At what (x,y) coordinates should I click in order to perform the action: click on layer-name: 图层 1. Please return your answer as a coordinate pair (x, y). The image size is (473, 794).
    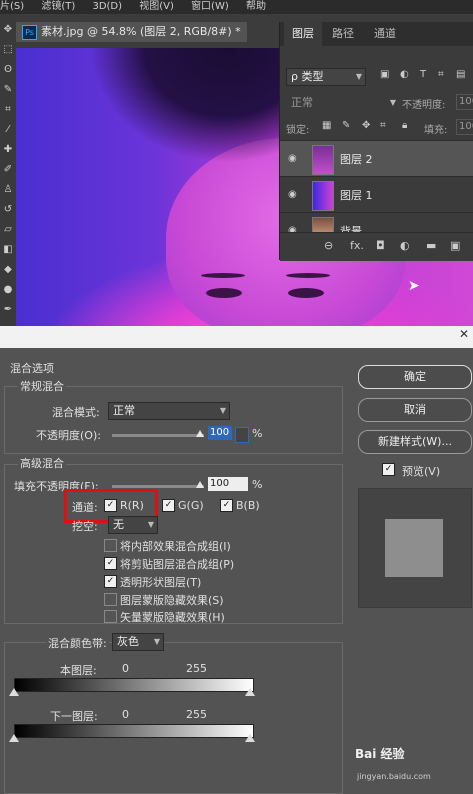
    Looking at the image, I should click on (356, 195).